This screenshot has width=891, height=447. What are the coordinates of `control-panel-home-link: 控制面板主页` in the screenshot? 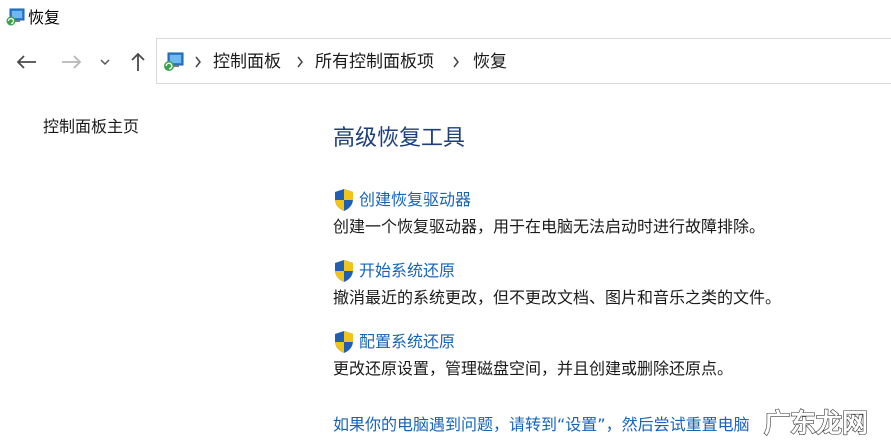 It's located at (91, 127).